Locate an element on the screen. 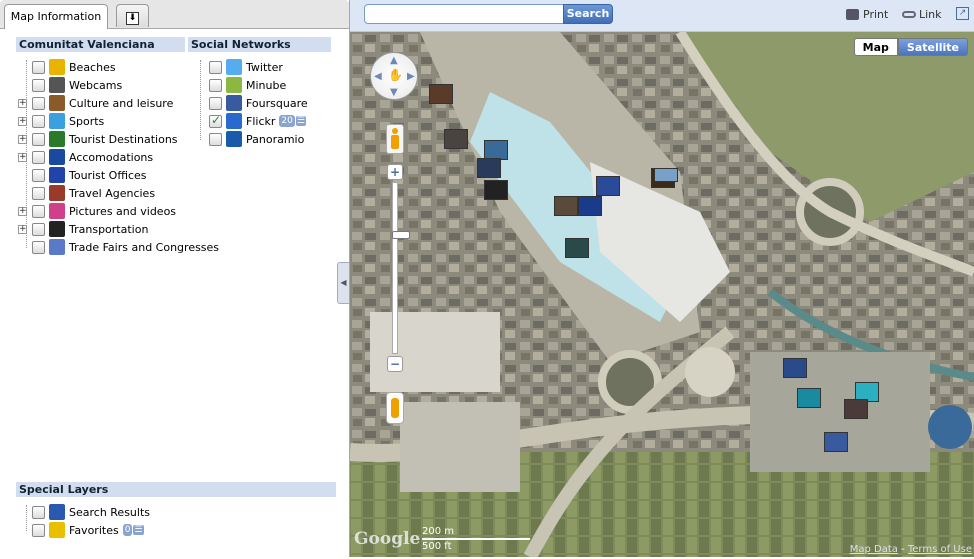 This screenshot has width=974, height=559. tab-download: ⬇ is located at coordinates (132, 15).